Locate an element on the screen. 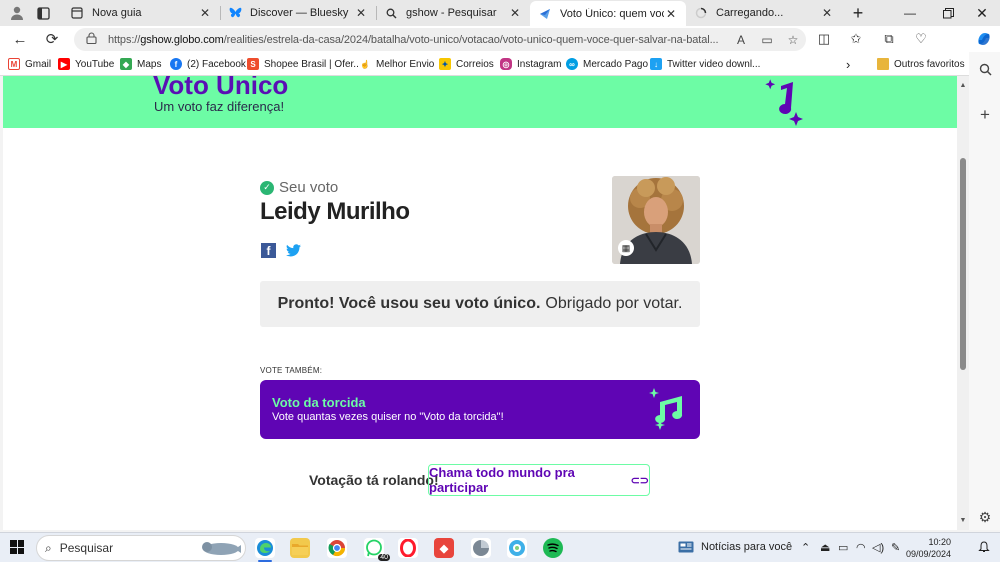 The width and height of the screenshot is (1000, 562). refresh-button: ⟳ is located at coordinates (52, 39).